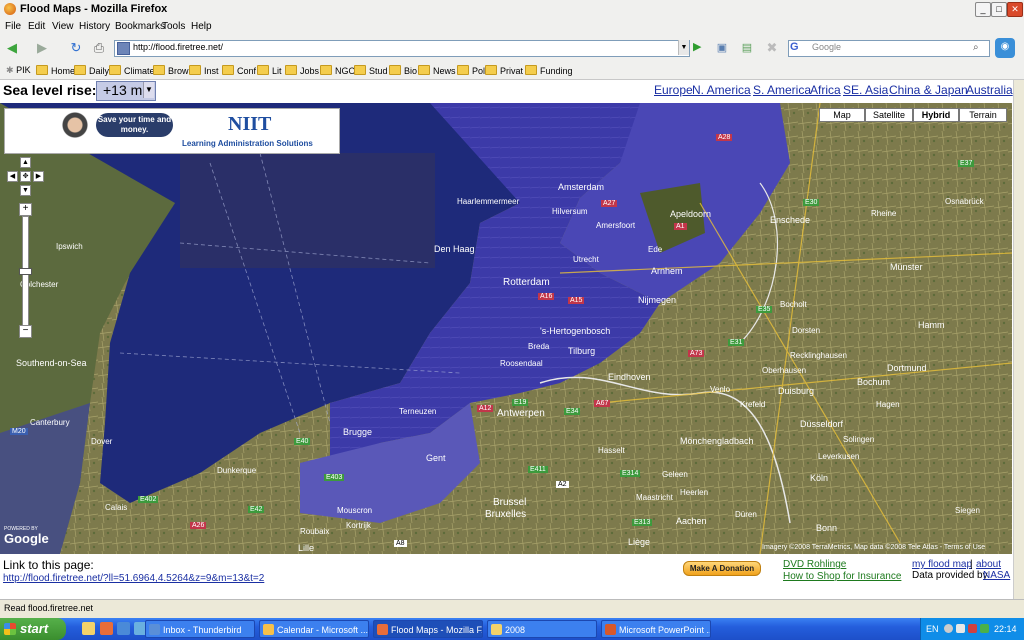 This screenshot has height=640, width=1024. What do you see at coordinates (338, 70) in the screenshot?
I see `bookmark-ngo: NGO` at bounding box center [338, 70].